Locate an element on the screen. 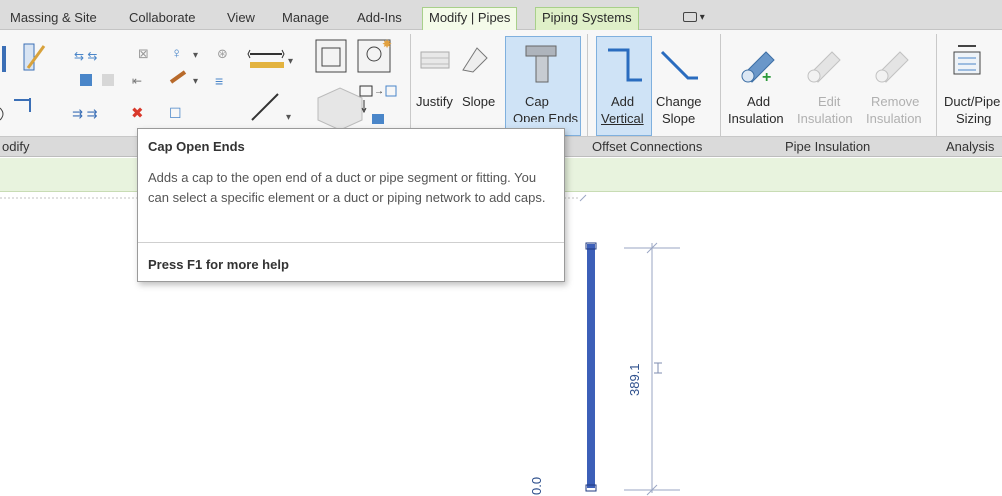 The height and width of the screenshot is (496, 1002). tab-add-ins: Add-Ins is located at coordinates (379, 19).